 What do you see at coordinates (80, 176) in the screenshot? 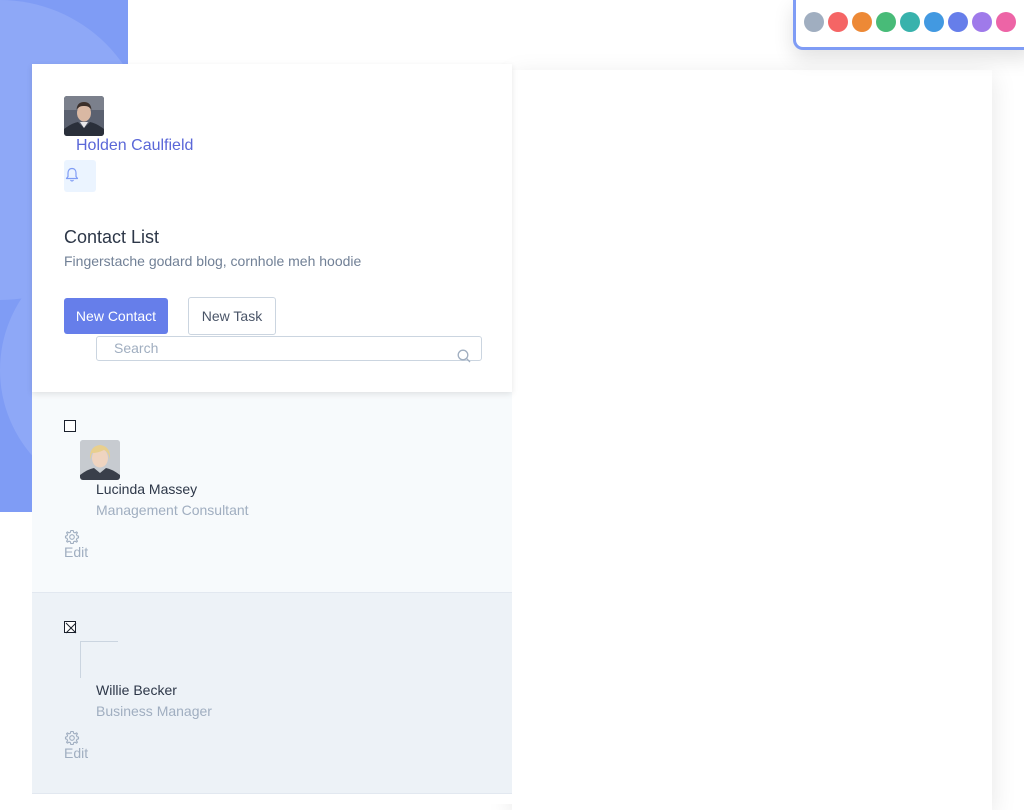
I see `notifications-button` at bounding box center [80, 176].